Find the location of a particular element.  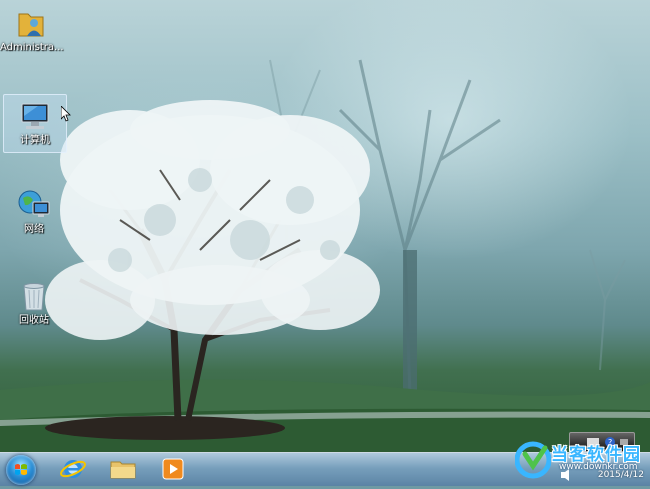

desktop-icon-network: 网络 is located at coordinates (34, 210).